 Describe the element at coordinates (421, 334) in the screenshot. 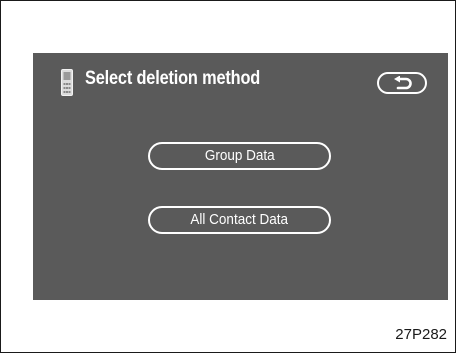

I see `figure-code: 27P282` at that location.